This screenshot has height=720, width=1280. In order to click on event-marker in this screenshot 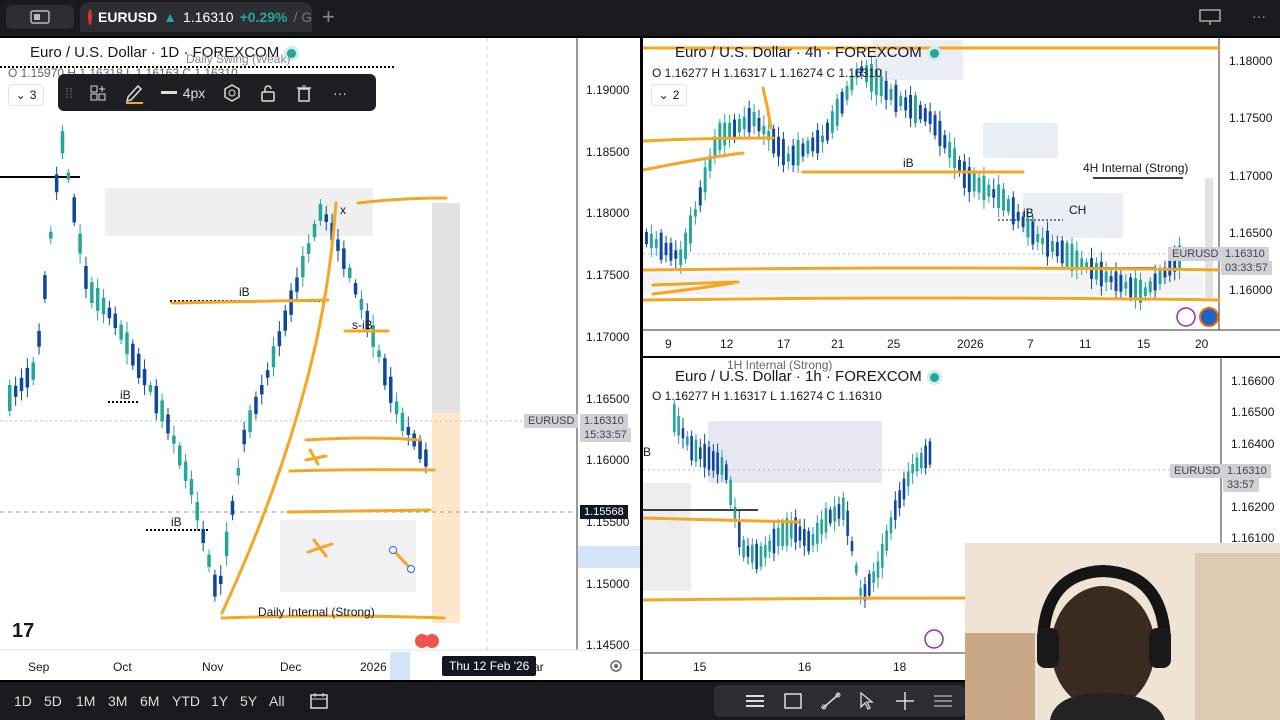, I will do `click(432, 641)`.